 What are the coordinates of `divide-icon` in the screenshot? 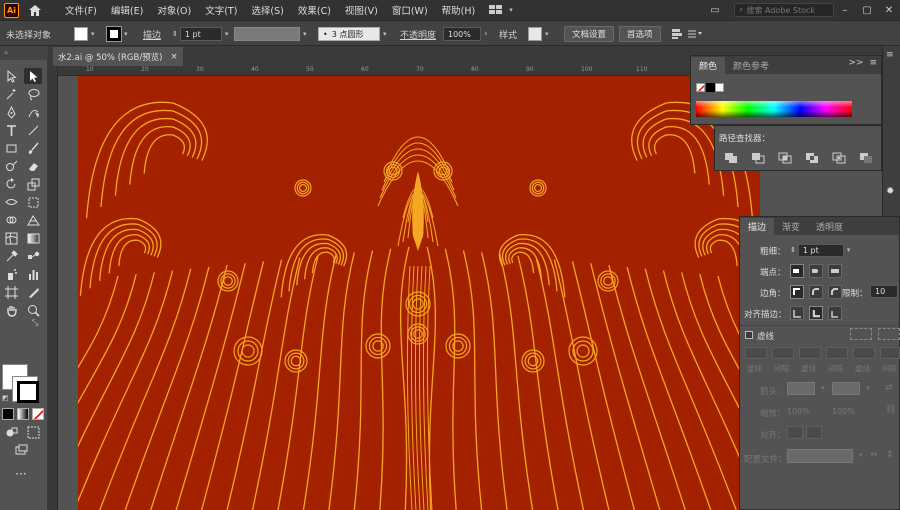 It's located at (839, 158).